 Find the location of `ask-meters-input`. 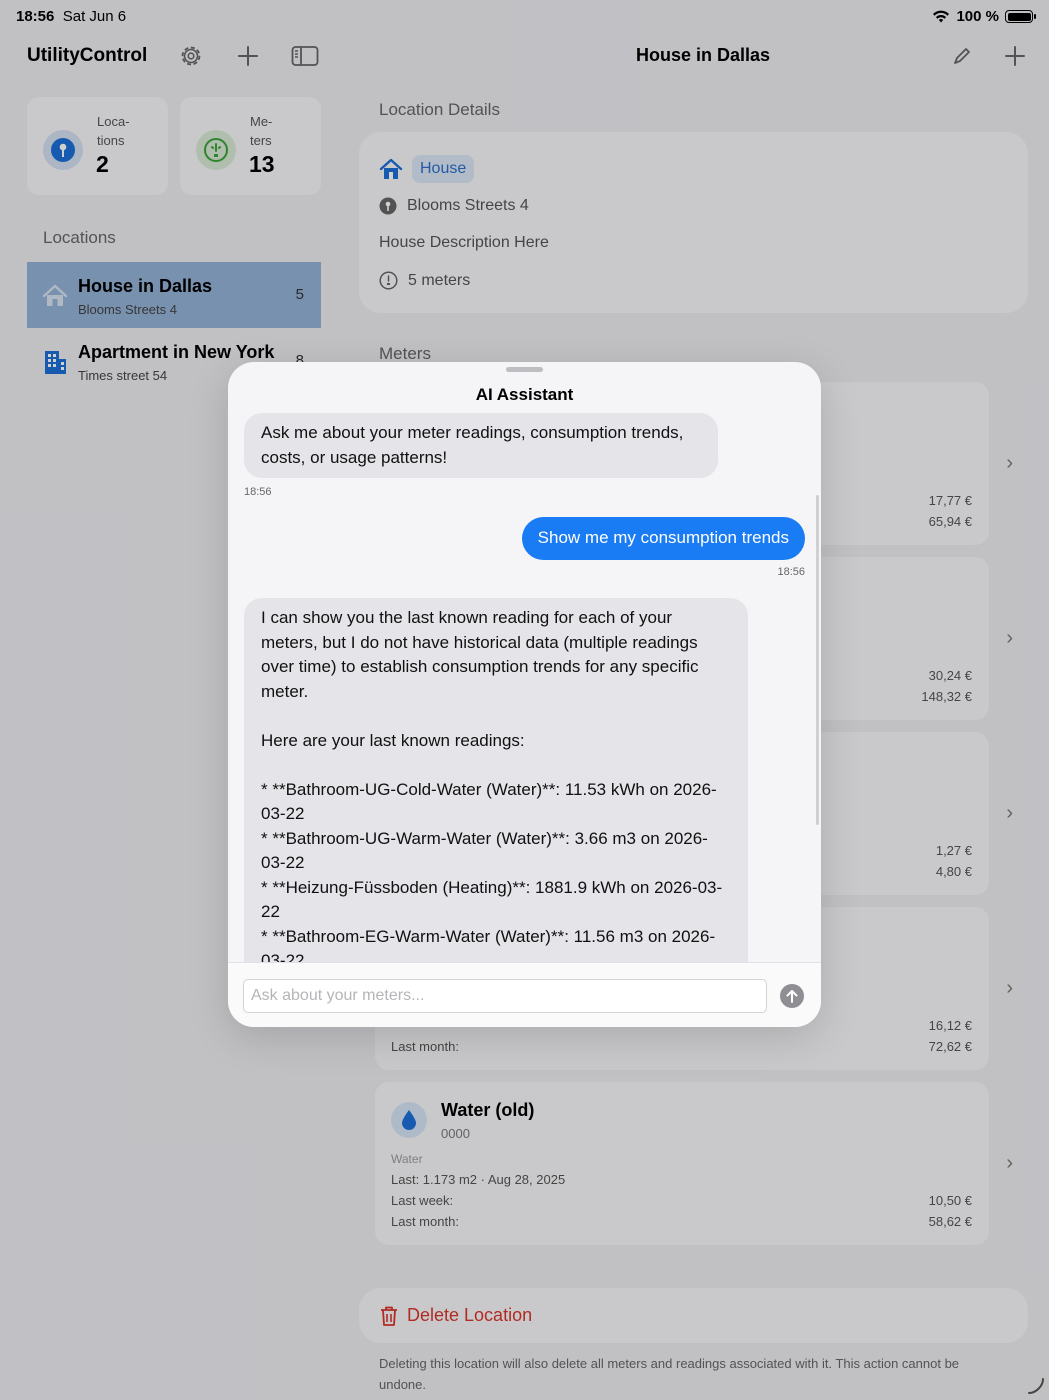

ask-meters-input is located at coordinates (505, 996).